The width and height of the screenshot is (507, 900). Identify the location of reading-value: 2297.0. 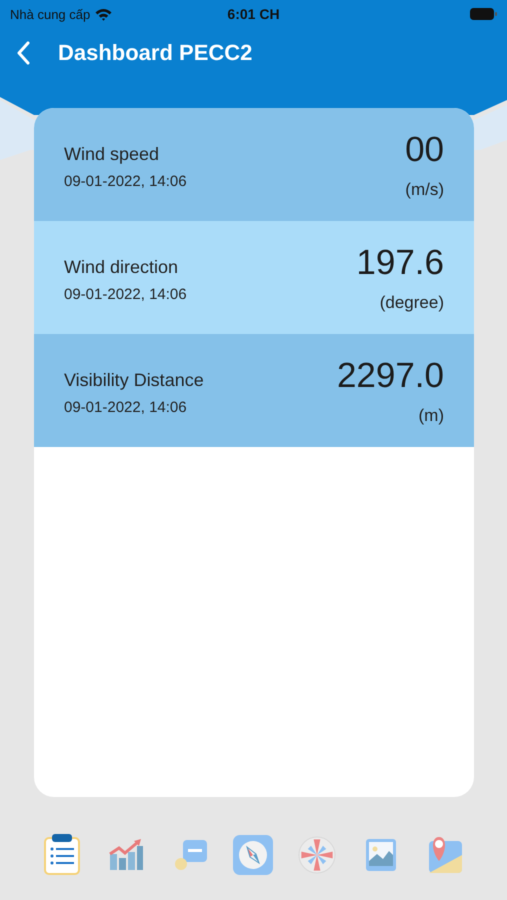
(390, 376).